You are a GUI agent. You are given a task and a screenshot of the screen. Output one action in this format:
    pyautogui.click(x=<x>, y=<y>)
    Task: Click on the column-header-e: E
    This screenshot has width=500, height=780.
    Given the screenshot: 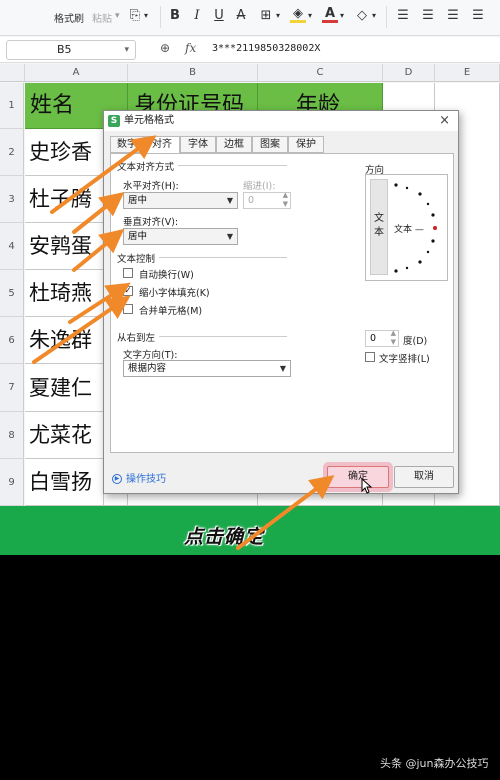 What is the action you would take?
    pyautogui.click(x=467, y=73)
    